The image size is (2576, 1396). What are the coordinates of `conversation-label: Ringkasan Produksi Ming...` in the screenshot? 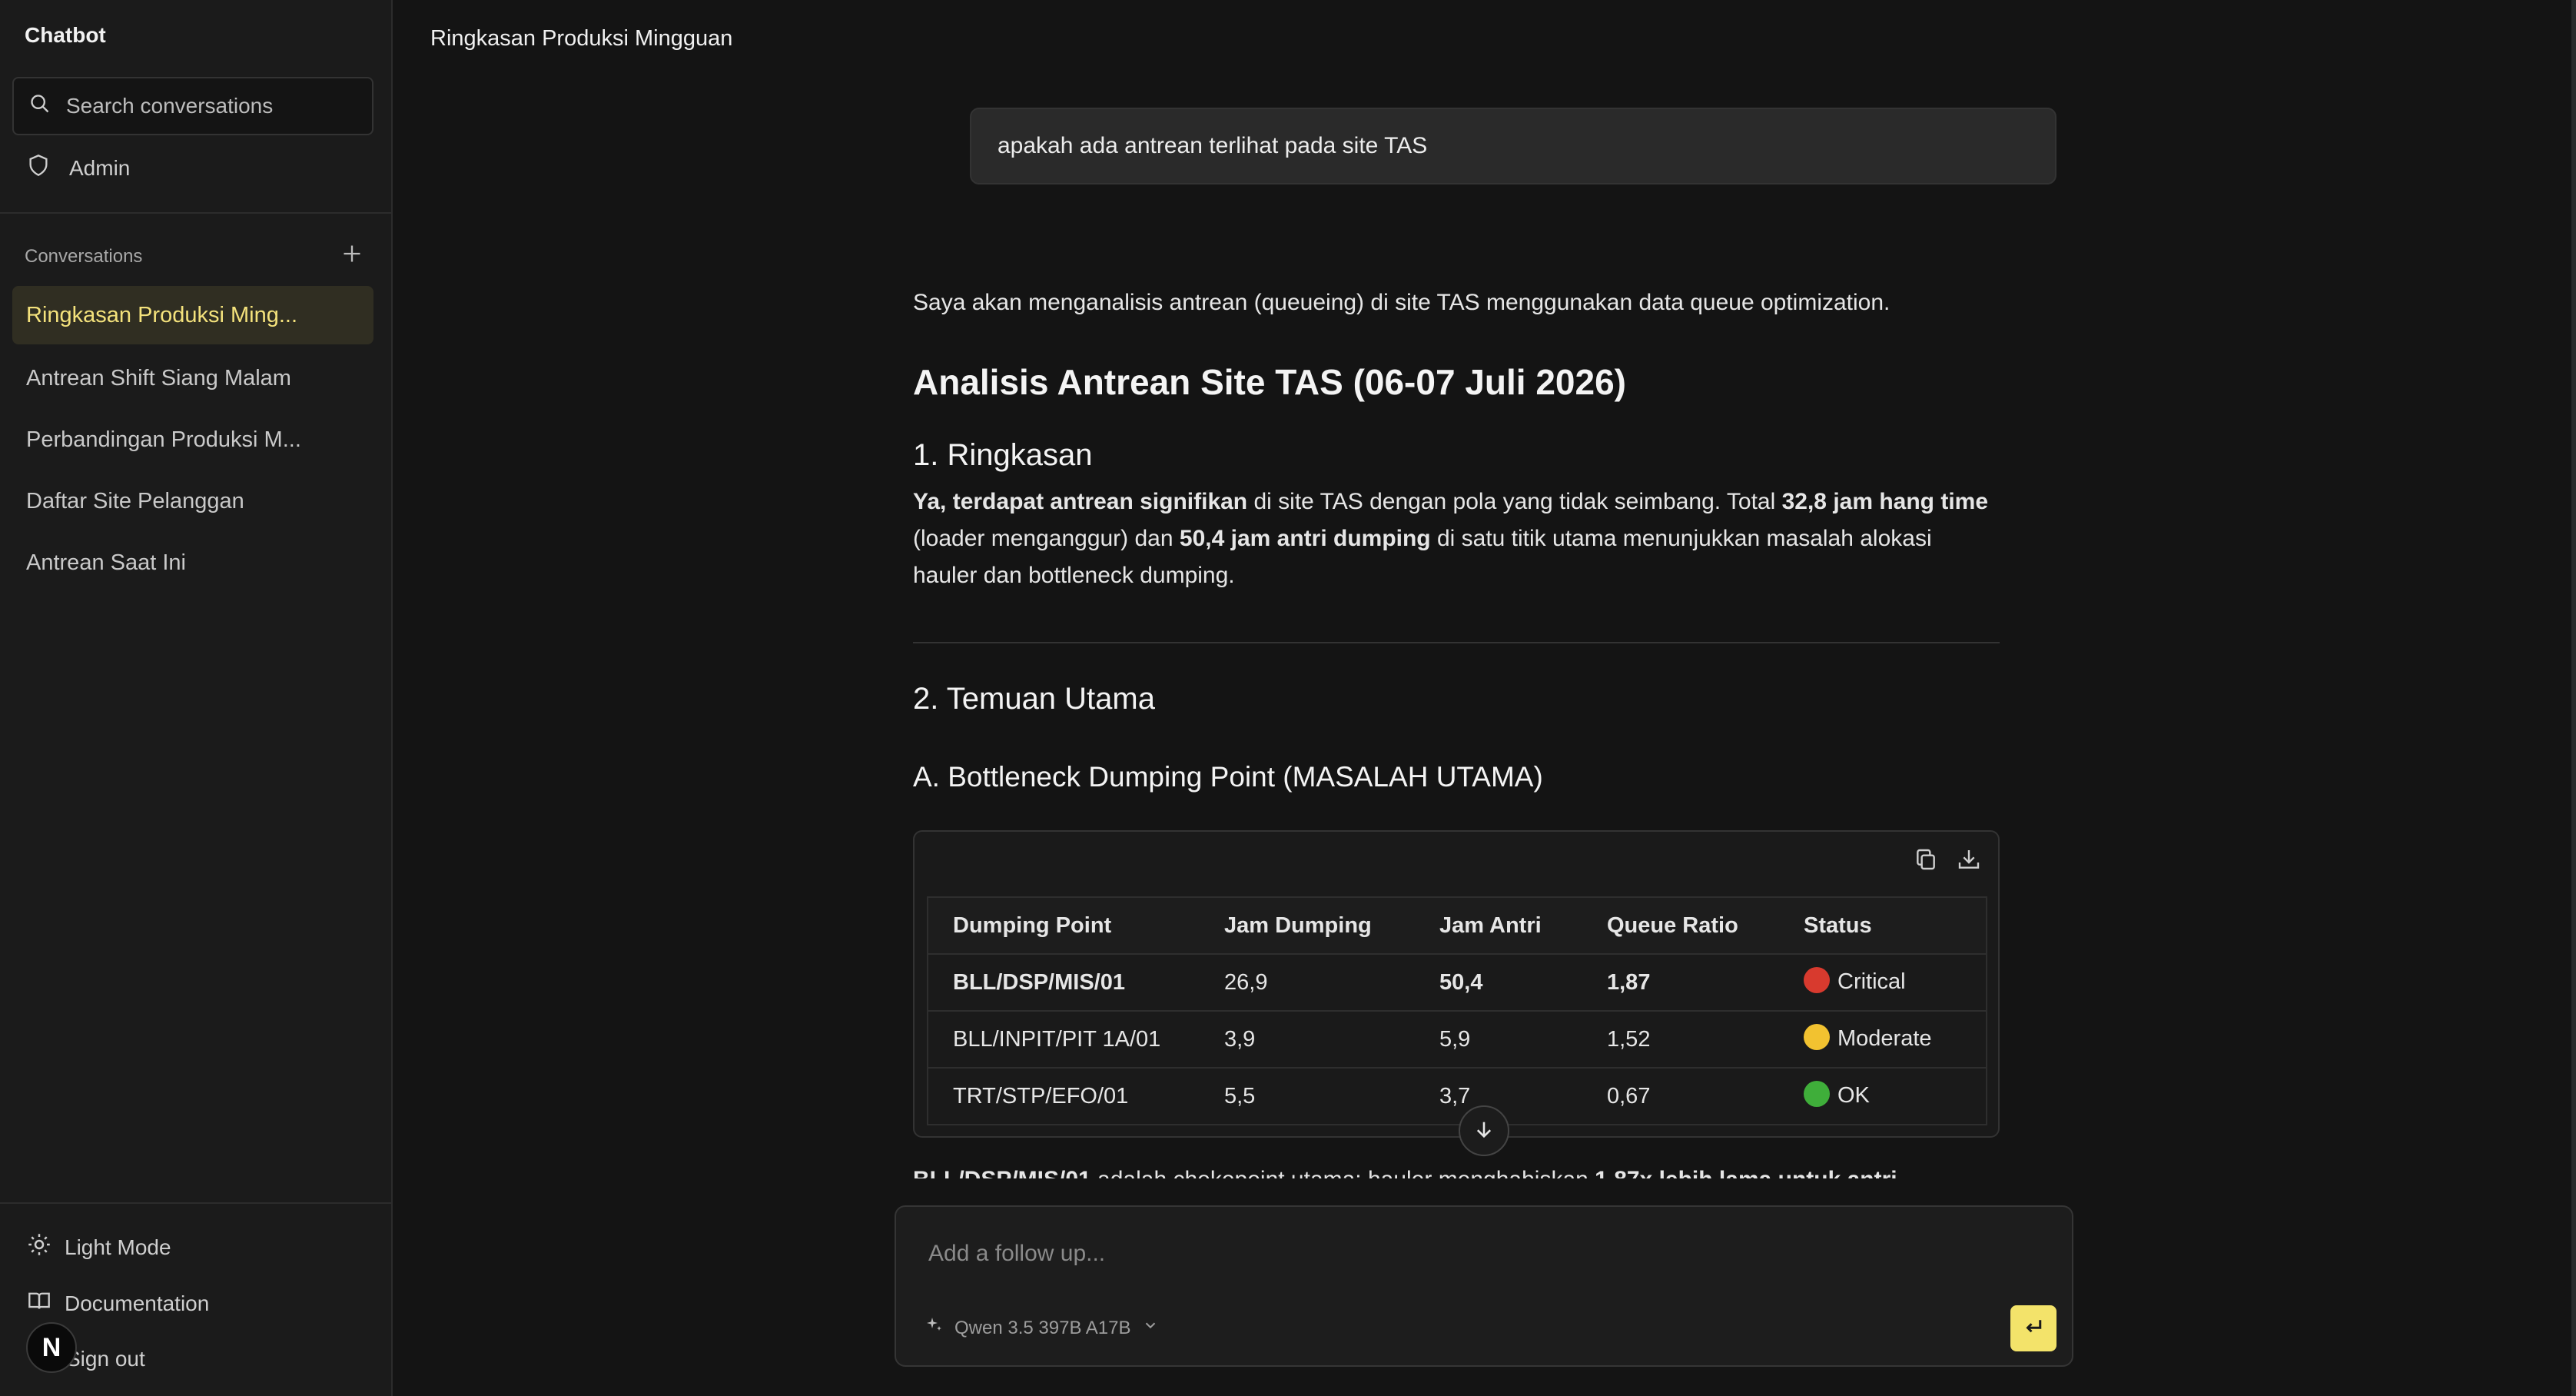 It's located at (161, 314).